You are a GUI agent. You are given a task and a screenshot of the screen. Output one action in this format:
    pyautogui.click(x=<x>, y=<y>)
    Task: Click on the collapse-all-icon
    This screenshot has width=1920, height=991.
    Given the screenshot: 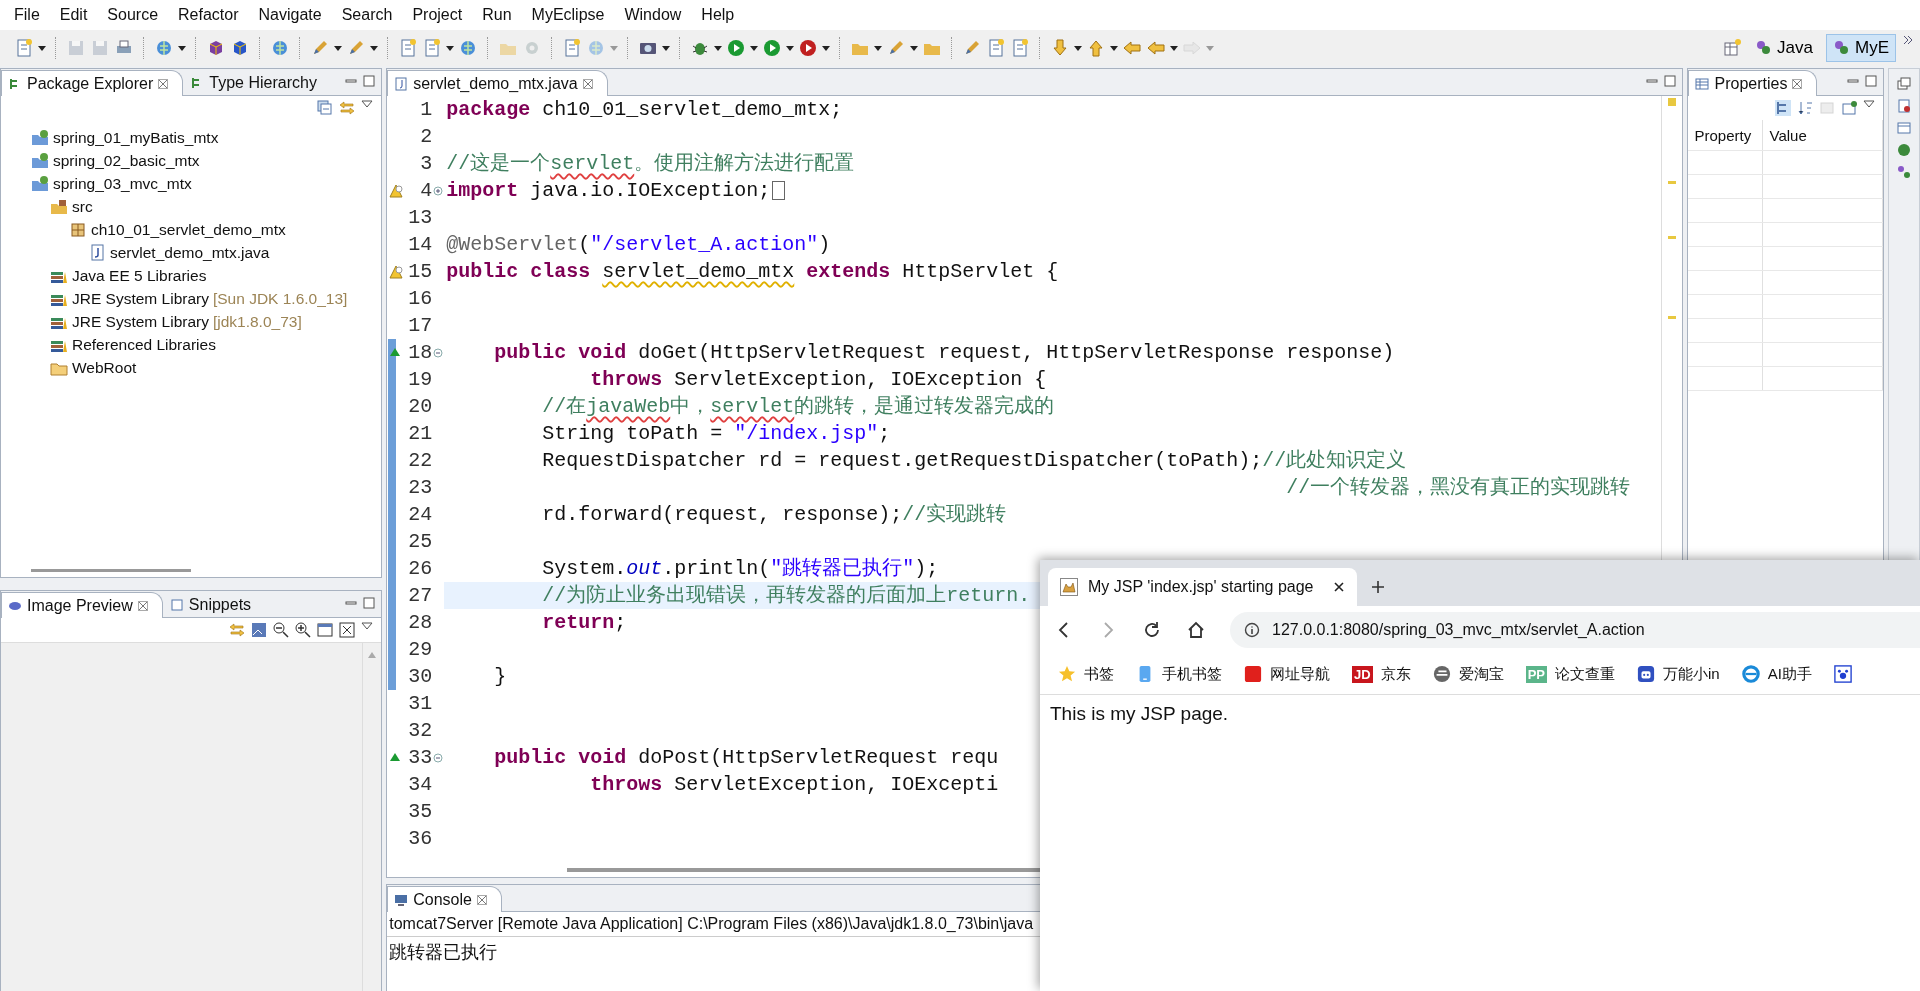 What is the action you would take?
    pyautogui.click(x=325, y=108)
    